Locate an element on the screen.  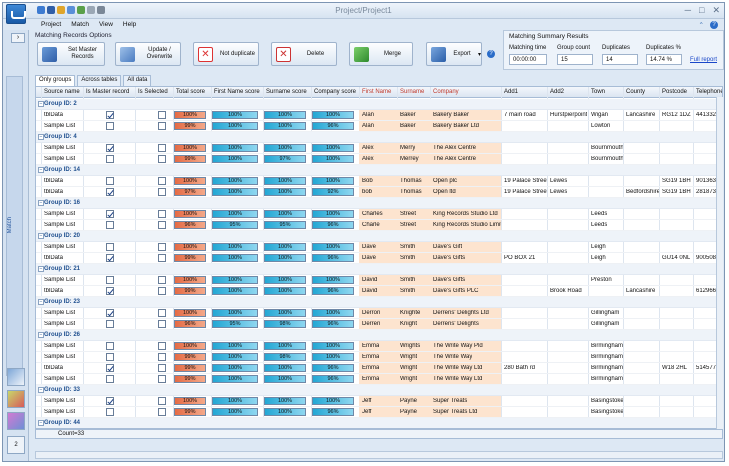
cell-sn: Wrights is located at coordinates (410, 346).